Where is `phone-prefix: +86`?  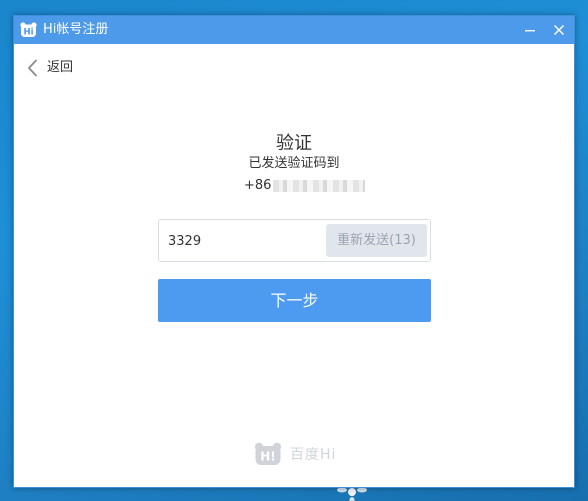
phone-prefix: +86 is located at coordinates (258, 185).